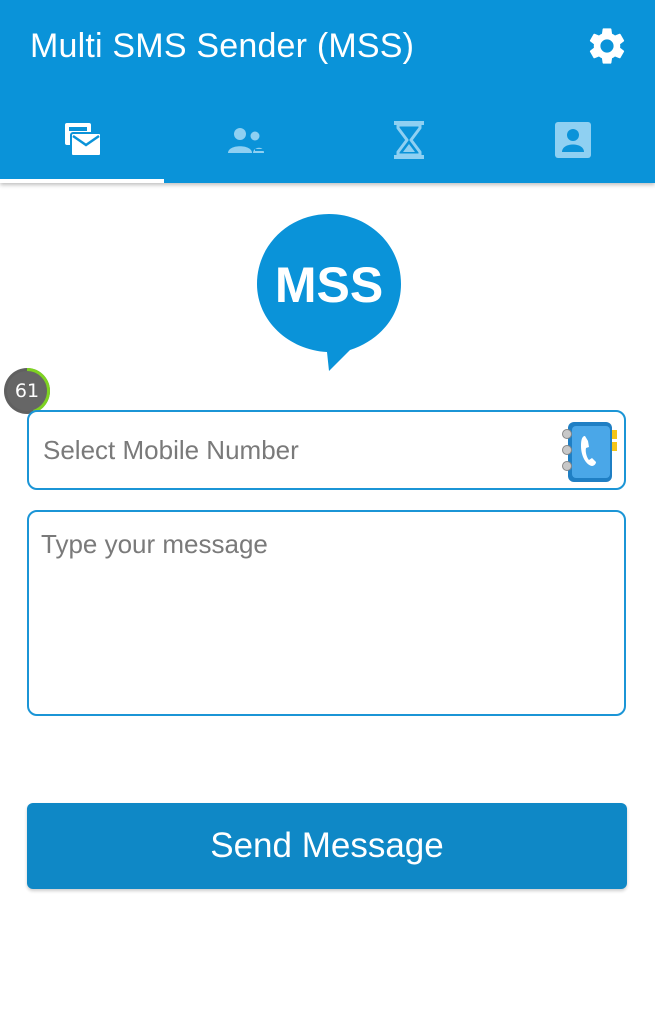 This screenshot has width=655, height=1024. I want to click on tab-contacts, so click(573, 139).